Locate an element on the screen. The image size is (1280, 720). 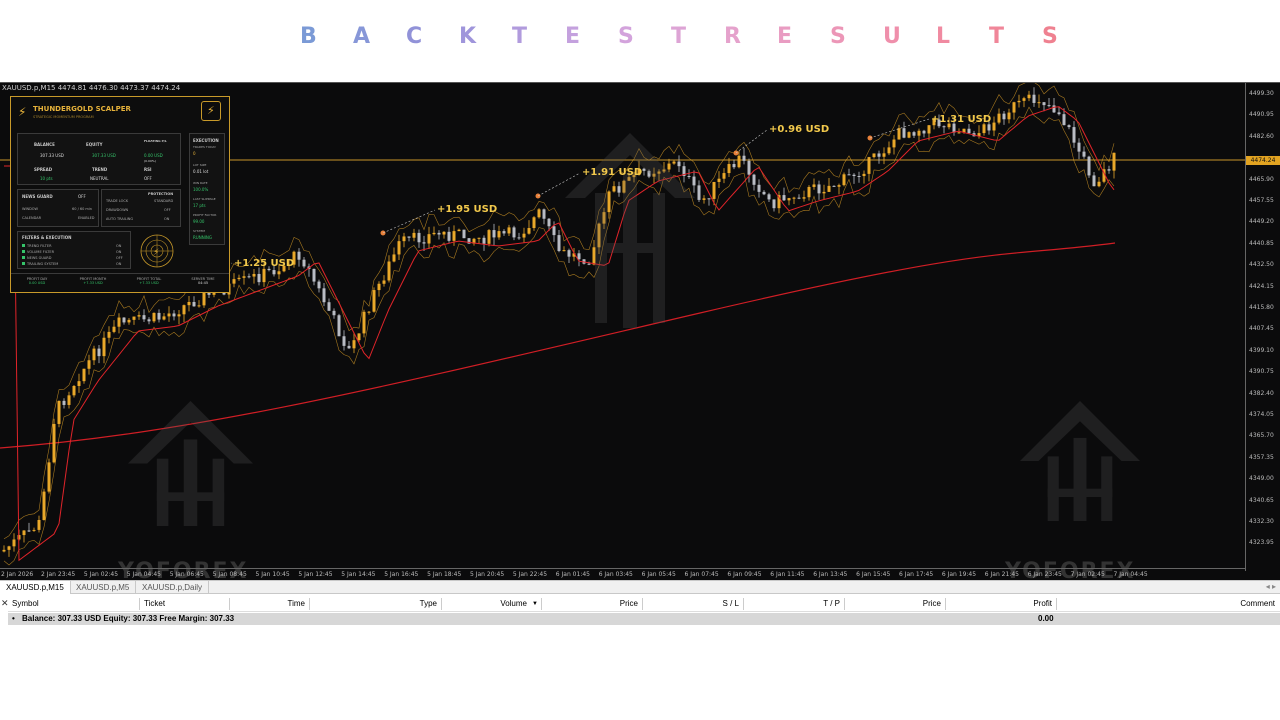
price-tick-label: 4399.10 is located at coordinates (1261, 350).